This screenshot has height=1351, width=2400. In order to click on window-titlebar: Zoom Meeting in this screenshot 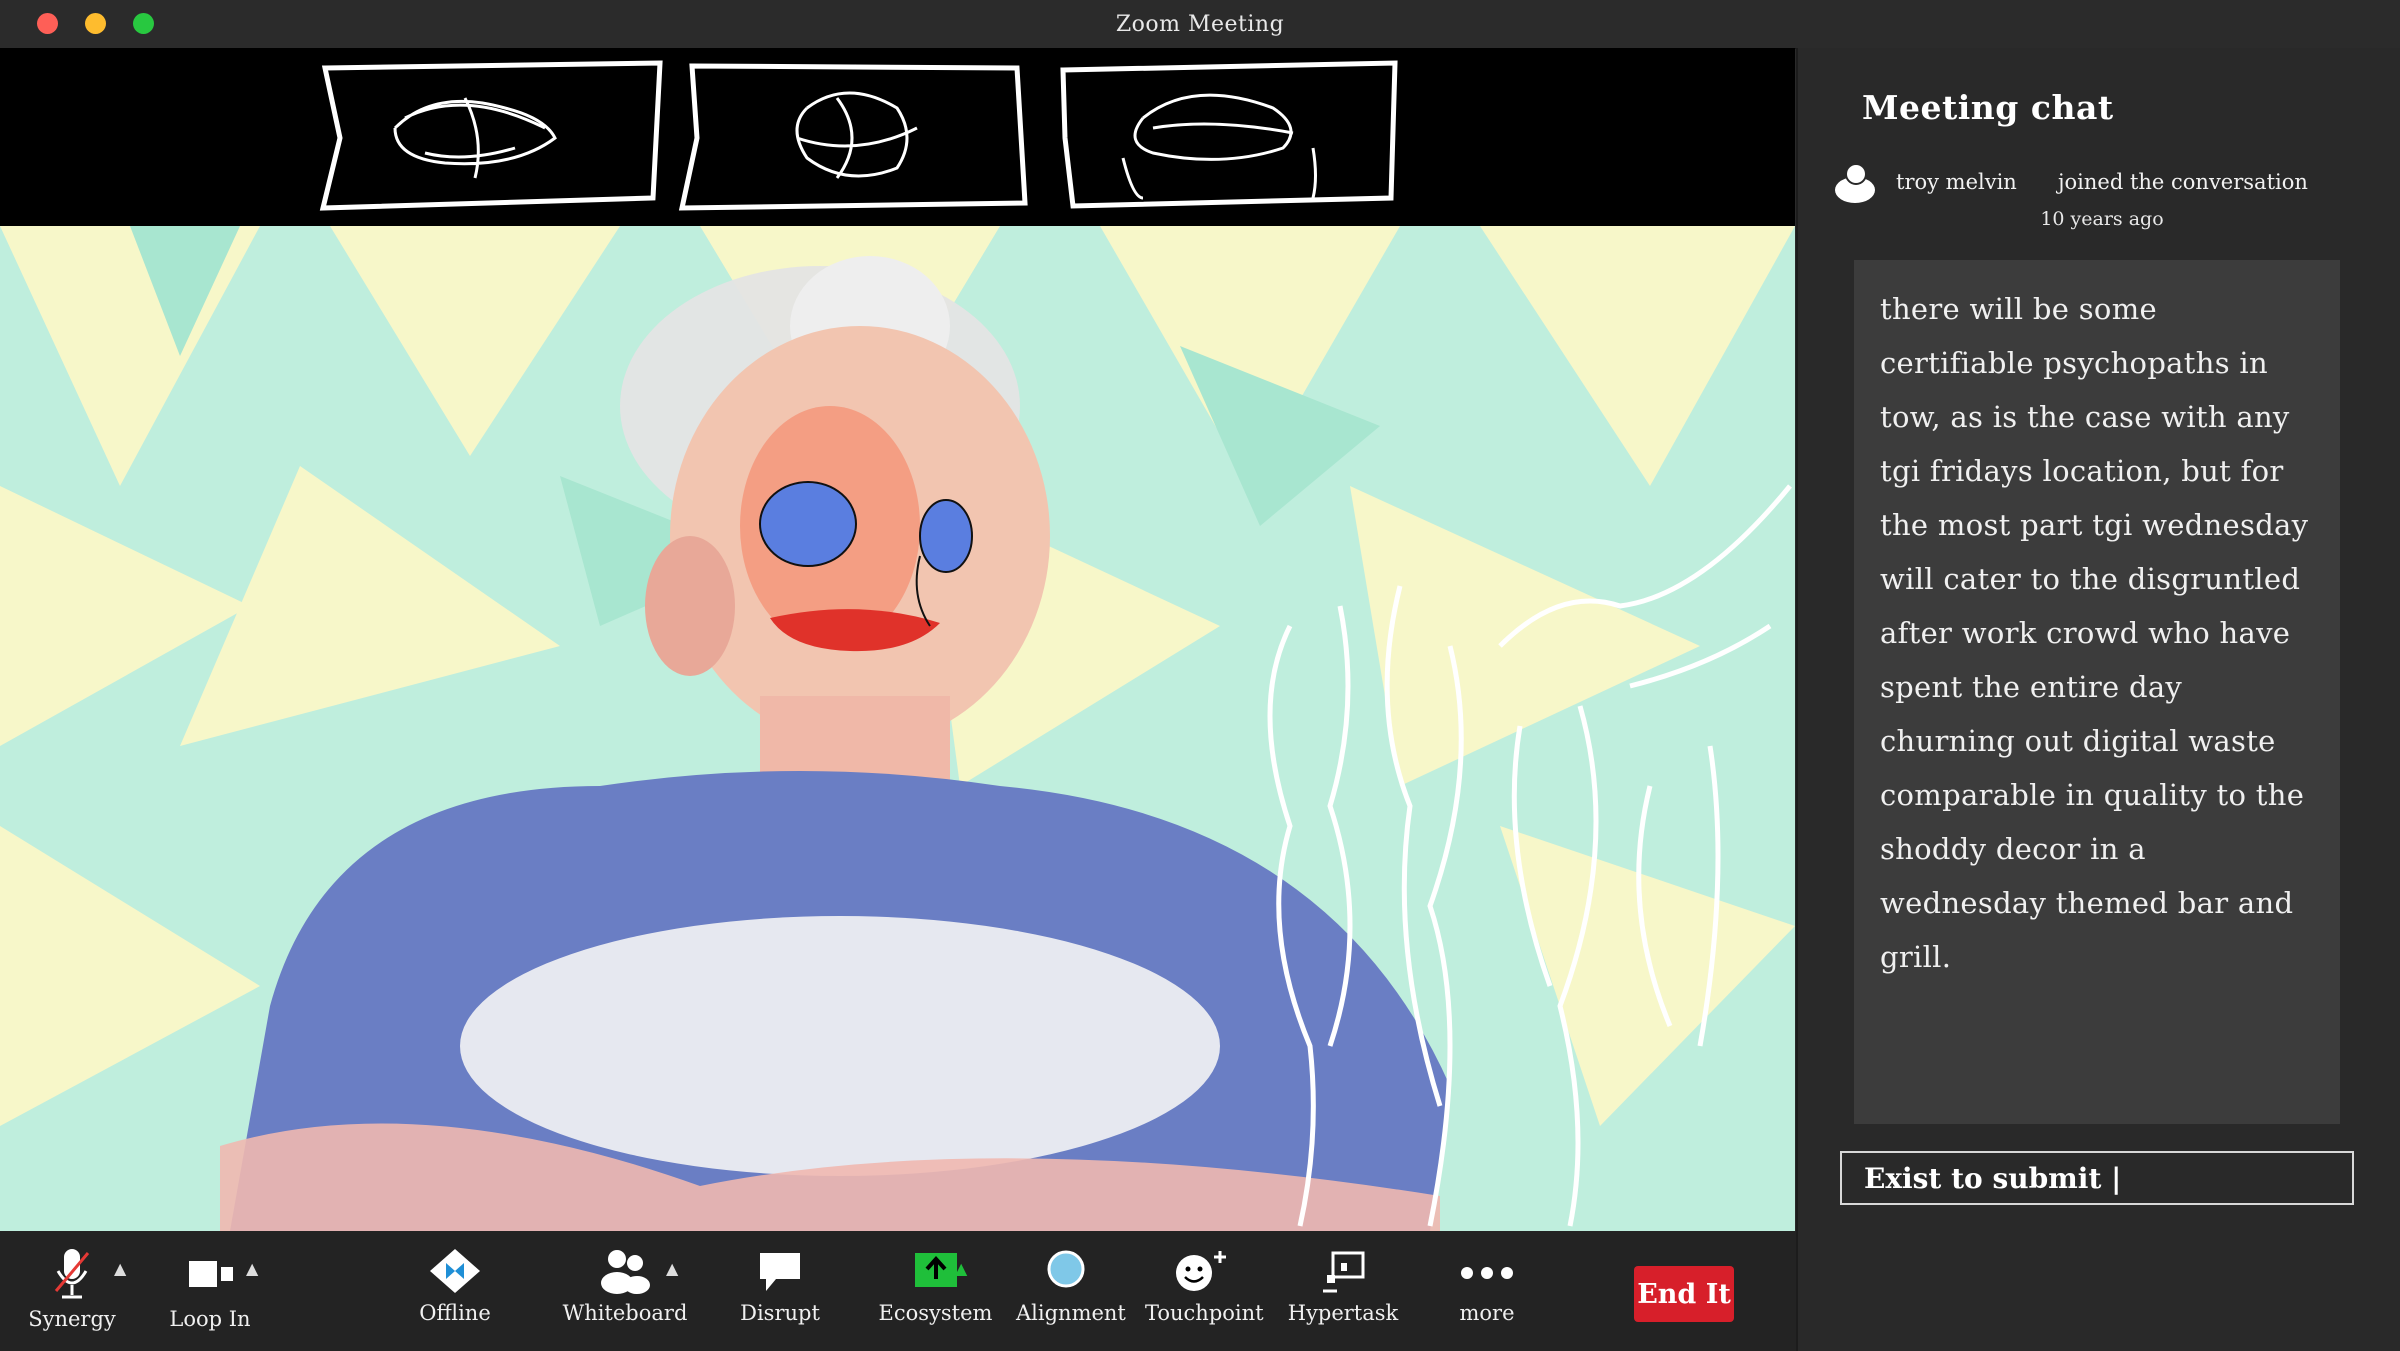, I will do `click(1200, 24)`.